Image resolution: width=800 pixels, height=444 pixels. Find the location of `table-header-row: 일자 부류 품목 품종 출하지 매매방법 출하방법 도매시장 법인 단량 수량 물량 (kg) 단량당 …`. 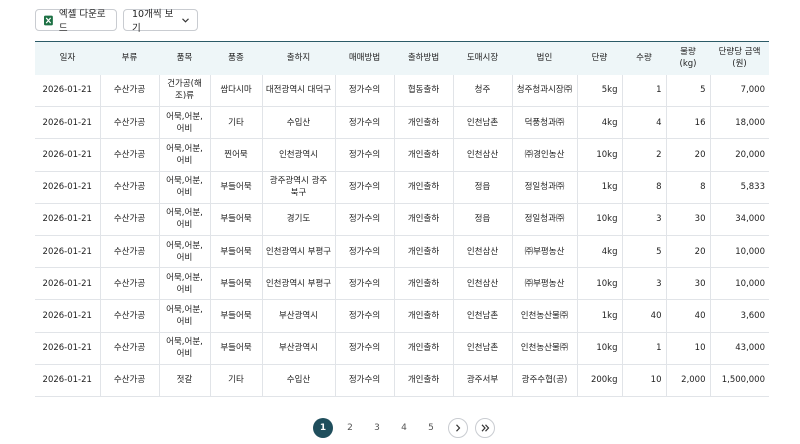

table-header-row: 일자 부류 품목 품종 출하지 매매방법 출하방법 도매시장 법인 단량 수량 물량 (kg) 단량당 … is located at coordinates (402, 58).